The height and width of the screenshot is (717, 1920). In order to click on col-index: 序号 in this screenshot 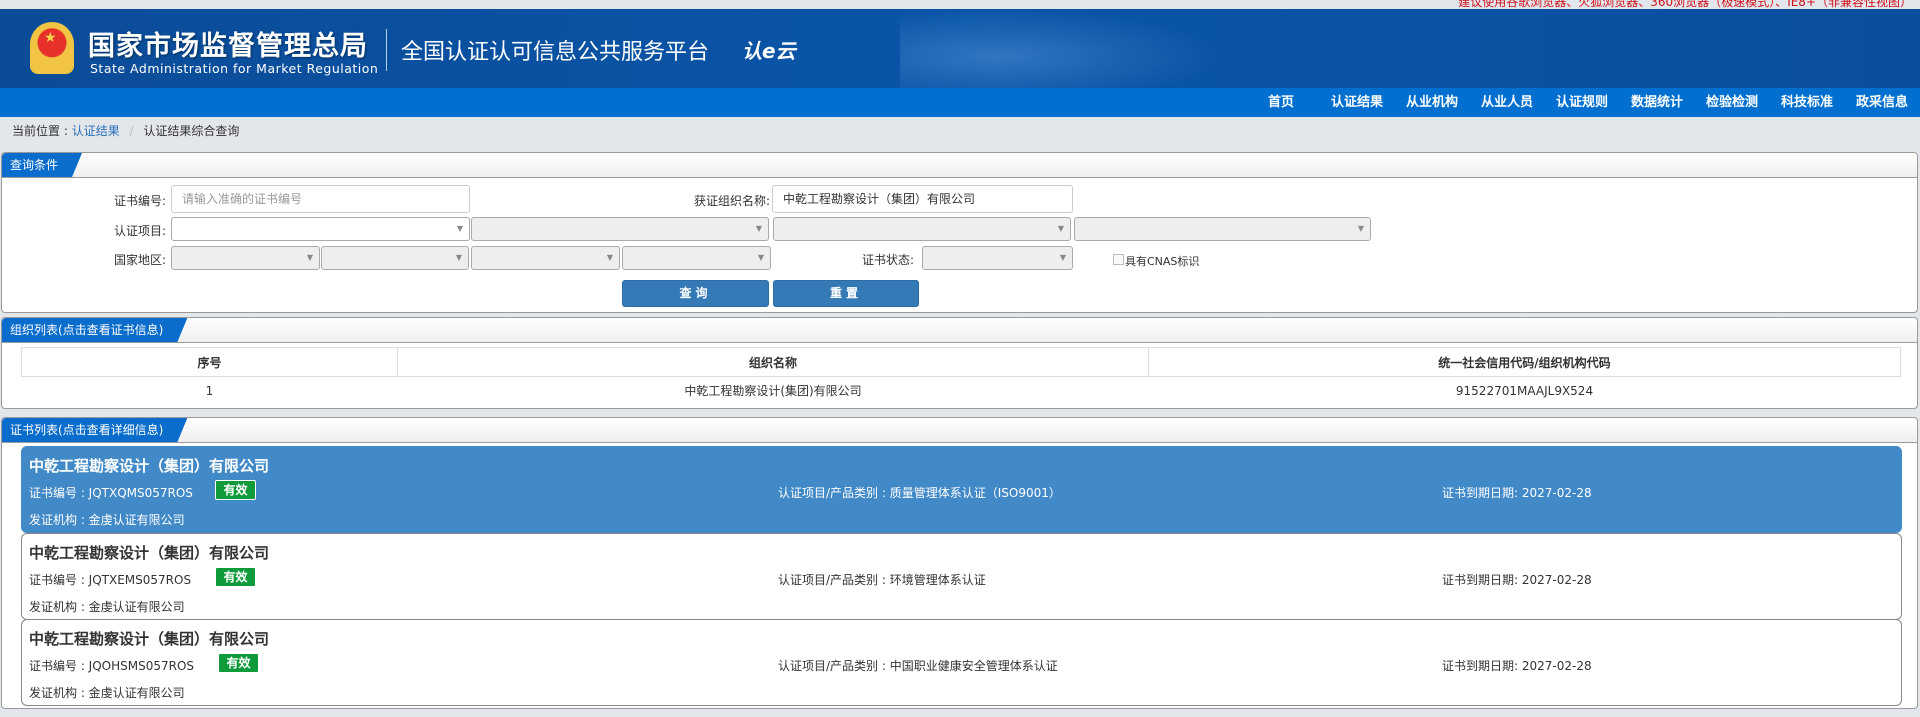, I will do `click(209, 362)`.